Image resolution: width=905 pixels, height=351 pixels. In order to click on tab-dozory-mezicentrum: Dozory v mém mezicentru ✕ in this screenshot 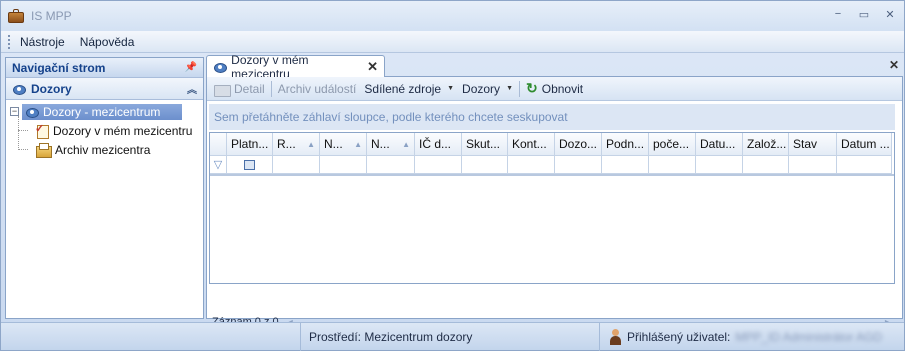, I will do `click(295, 67)`.